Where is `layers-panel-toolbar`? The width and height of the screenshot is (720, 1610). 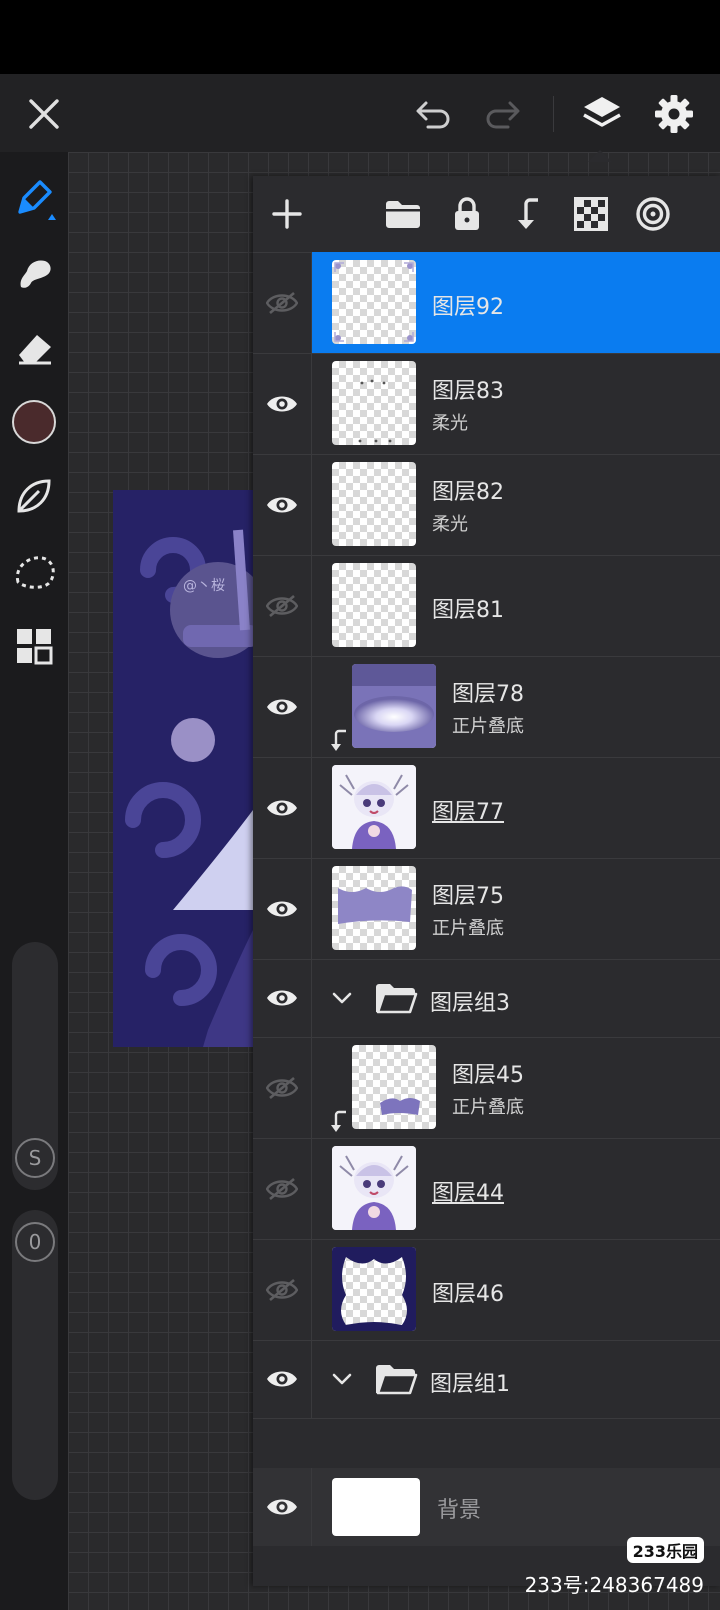
layers-panel-toolbar is located at coordinates (486, 214).